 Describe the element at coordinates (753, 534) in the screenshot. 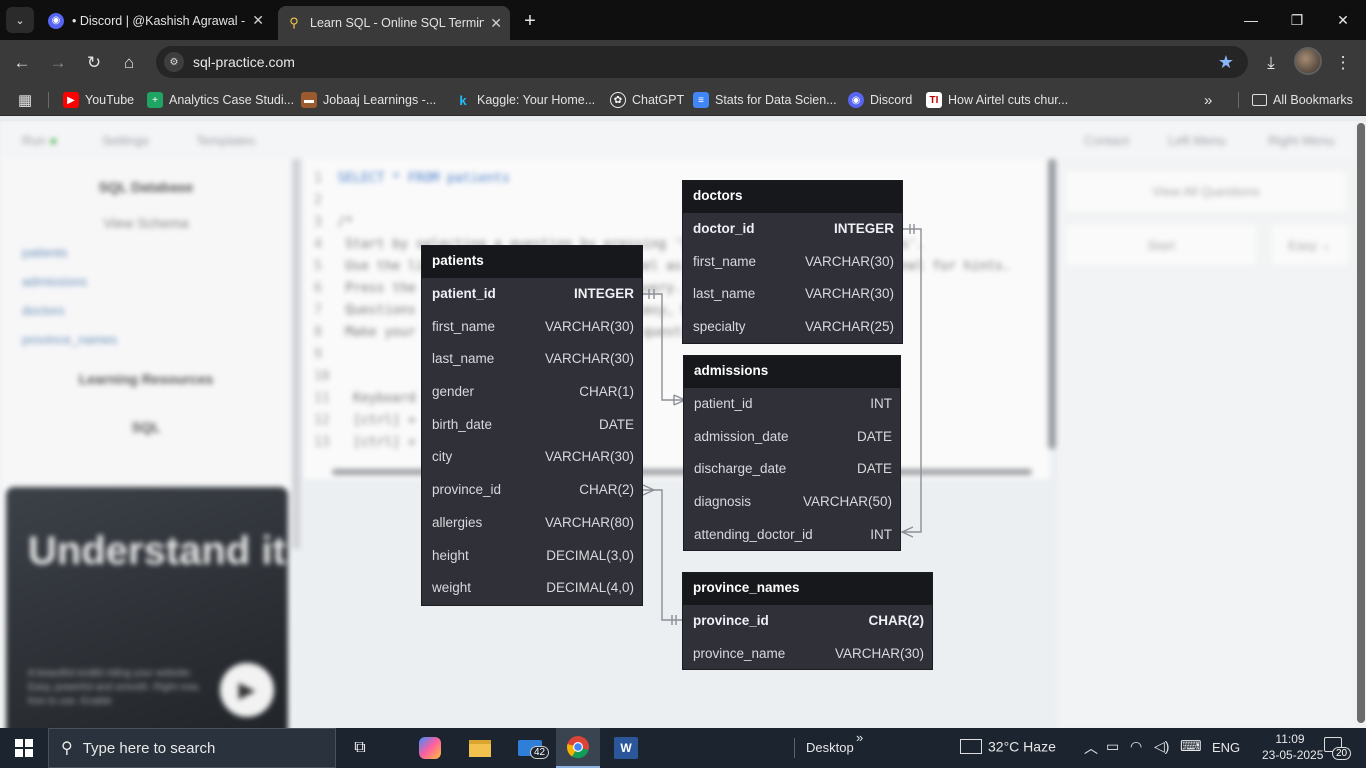

I see `column-name: attending_doctor_id` at that location.